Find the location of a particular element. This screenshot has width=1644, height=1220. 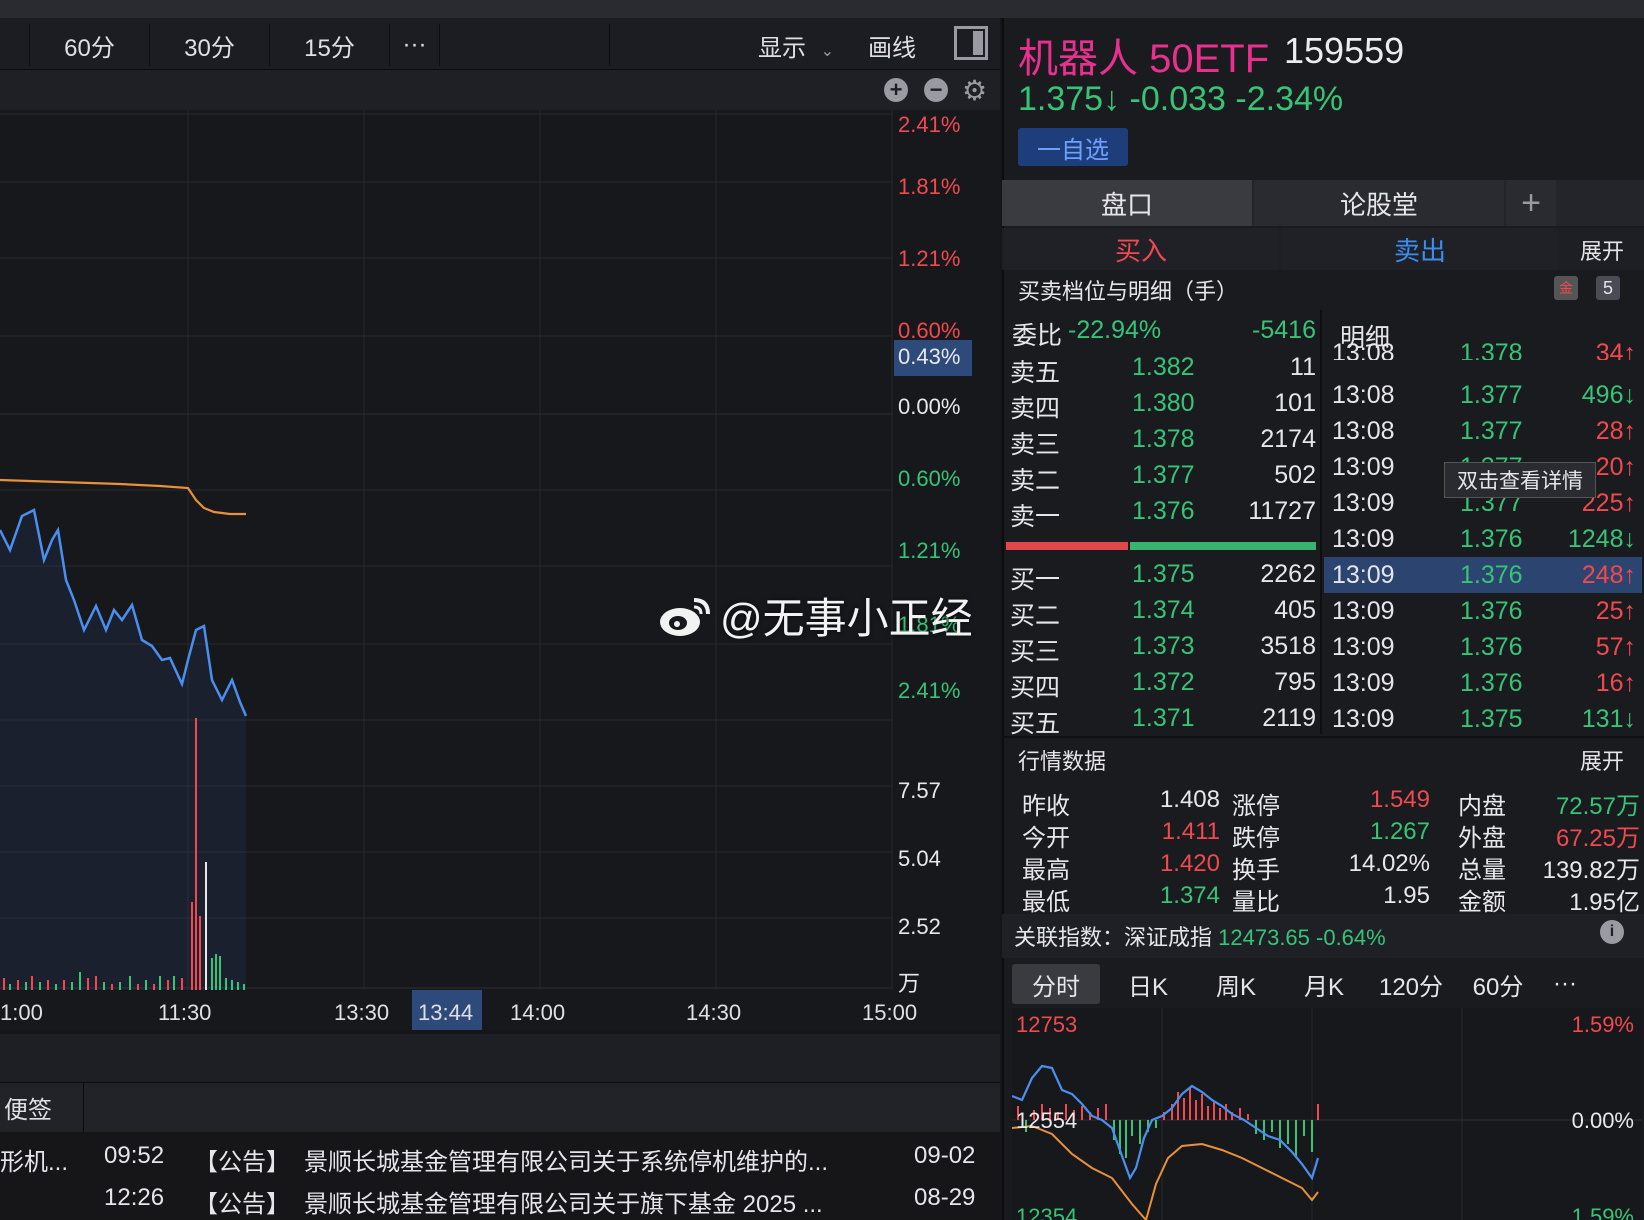

display-dropdown: 显示 ⌄ is located at coordinates (796, 45).